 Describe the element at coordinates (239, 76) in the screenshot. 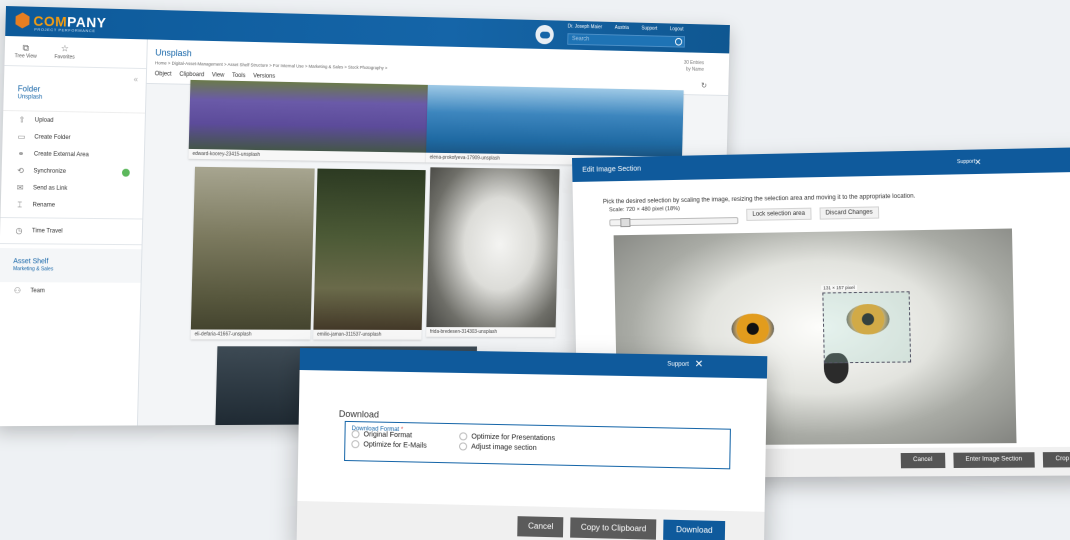

I see `menu-tools: Tools` at that location.